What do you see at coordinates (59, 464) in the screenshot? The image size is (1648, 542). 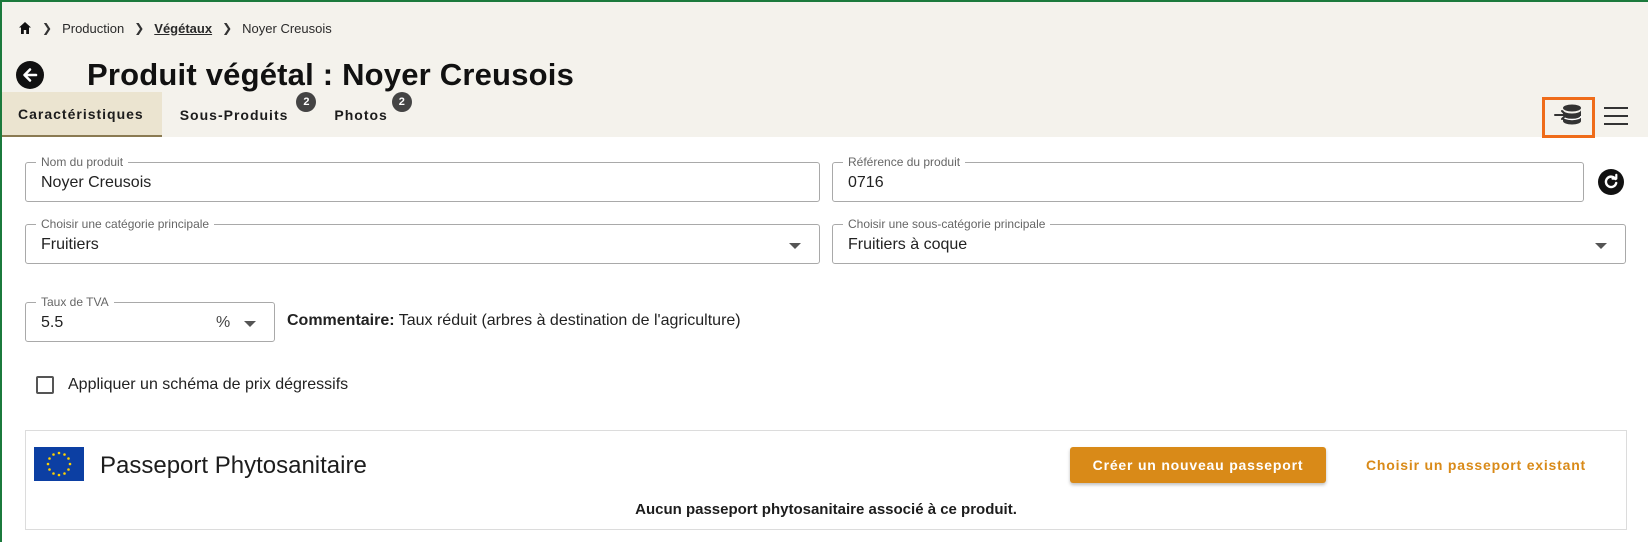 I see `eu-flag-icon` at bounding box center [59, 464].